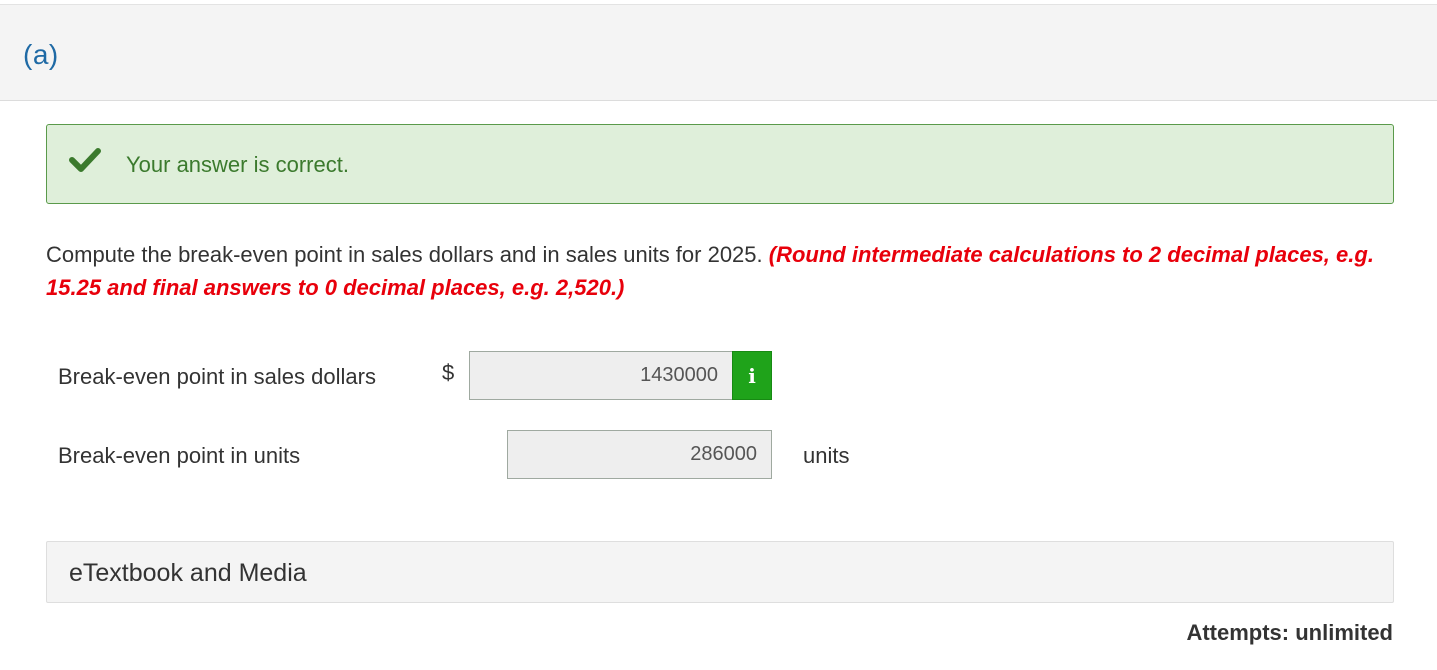 The height and width of the screenshot is (670, 1437). What do you see at coordinates (237, 164) in the screenshot?
I see `alert-message: Your answer is correct.` at bounding box center [237, 164].